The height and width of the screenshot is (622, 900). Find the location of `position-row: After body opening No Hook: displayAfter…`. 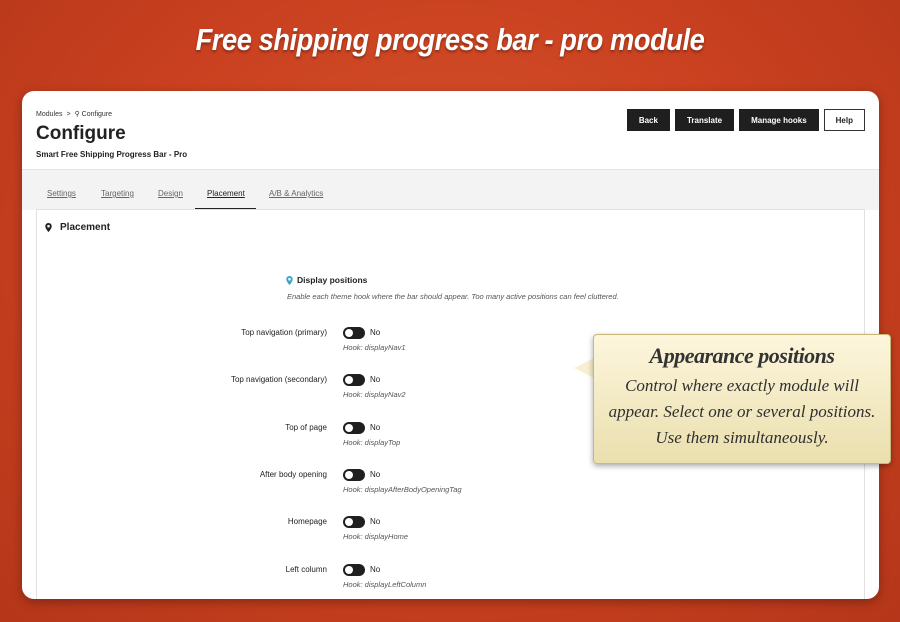

position-row: After body opening No Hook: displayAfter… is located at coordinates (447, 487).